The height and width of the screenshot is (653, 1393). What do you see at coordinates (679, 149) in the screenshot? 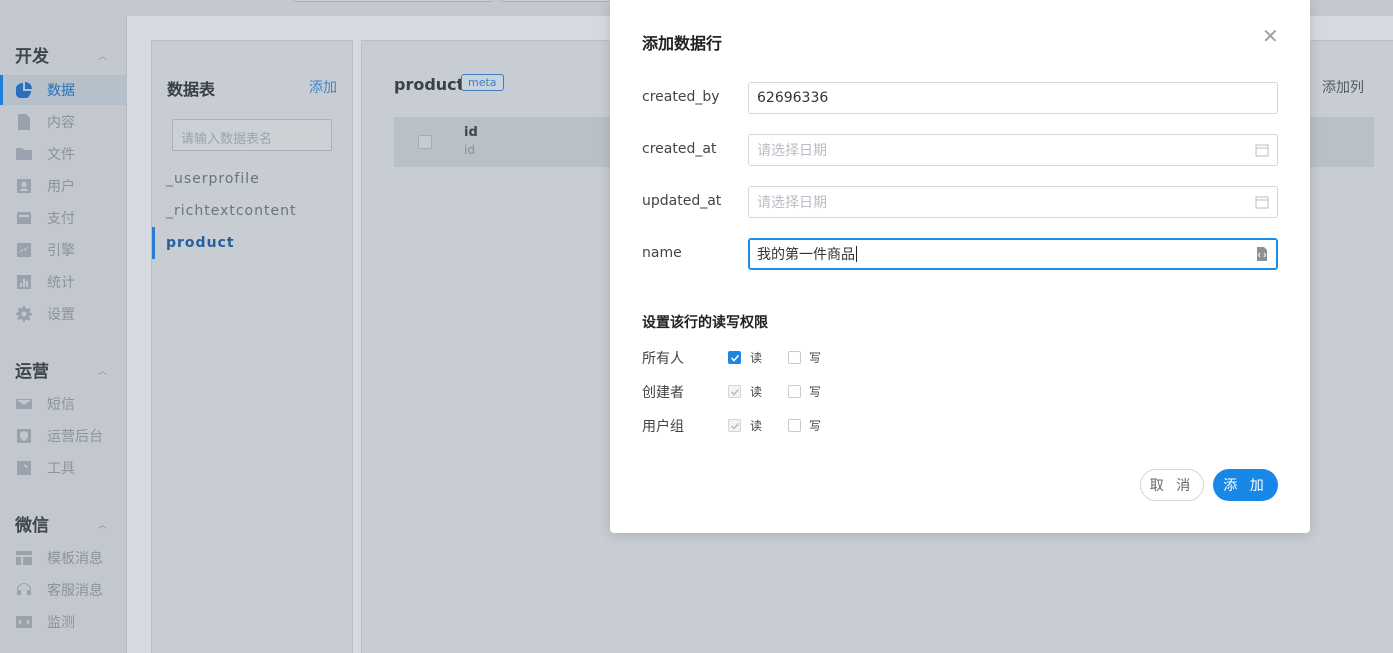
I see `field-label: created_at` at bounding box center [679, 149].